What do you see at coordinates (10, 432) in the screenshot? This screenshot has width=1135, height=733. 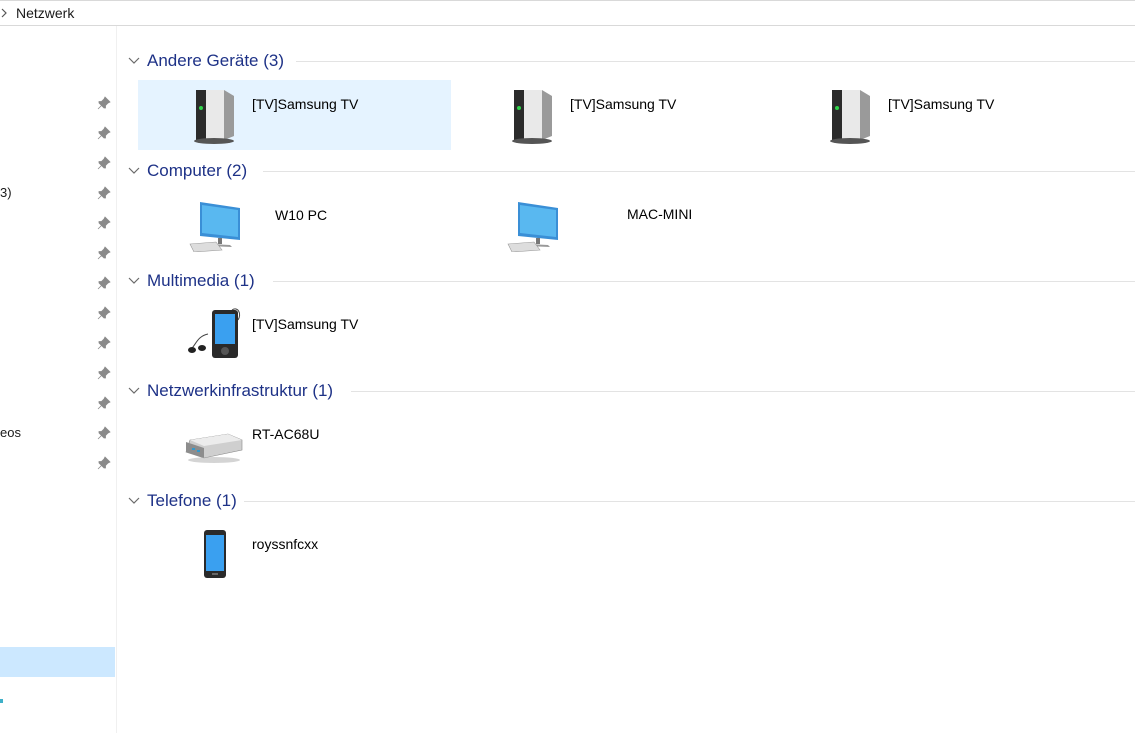 I see `nav-item-label: eos` at bounding box center [10, 432].